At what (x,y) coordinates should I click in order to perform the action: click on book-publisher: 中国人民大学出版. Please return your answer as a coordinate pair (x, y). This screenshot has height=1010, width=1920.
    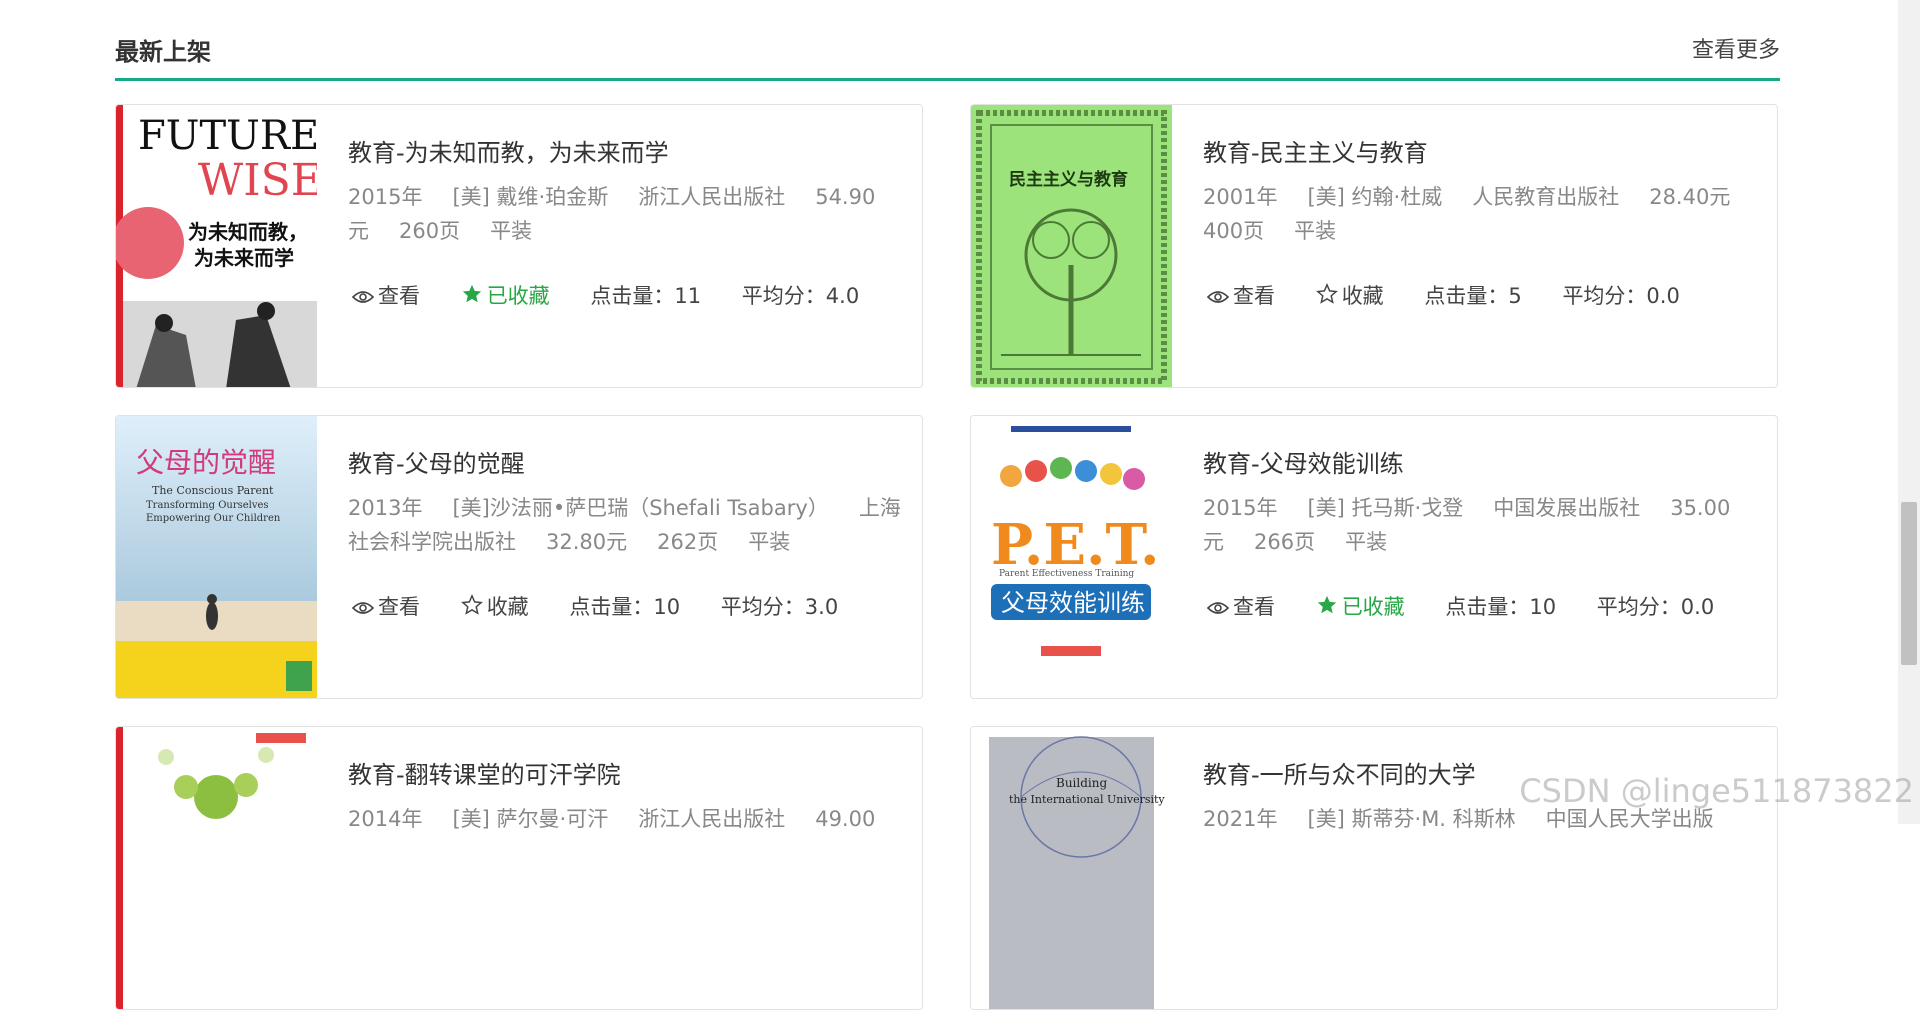
    Looking at the image, I should click on (1629, 819).